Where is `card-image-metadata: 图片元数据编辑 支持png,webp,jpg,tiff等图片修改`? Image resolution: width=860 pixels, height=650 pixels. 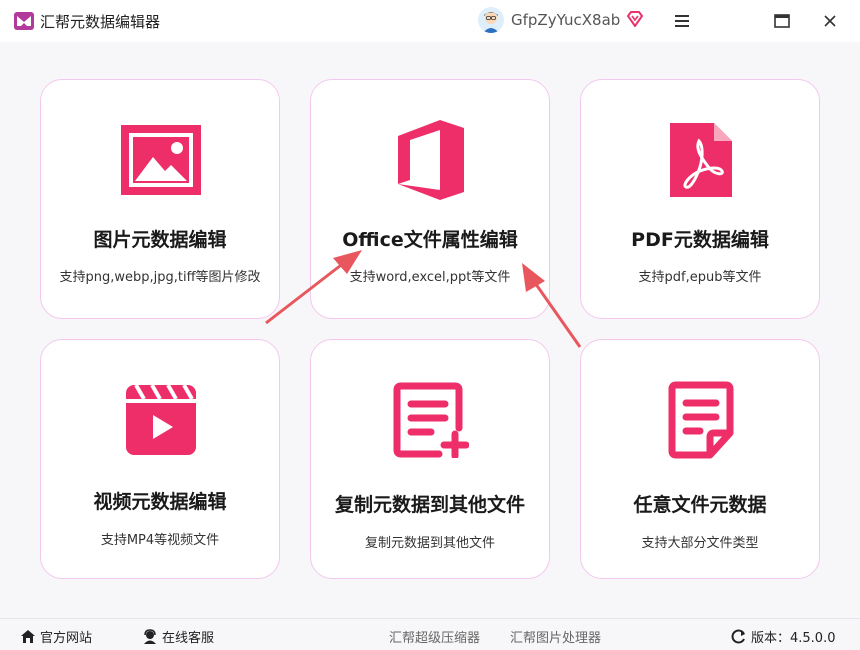
card-image-metadata: 图片元数据编辑 支持png,webp,jpg,tiff等图片修改 is located at coordinates (160, 199).